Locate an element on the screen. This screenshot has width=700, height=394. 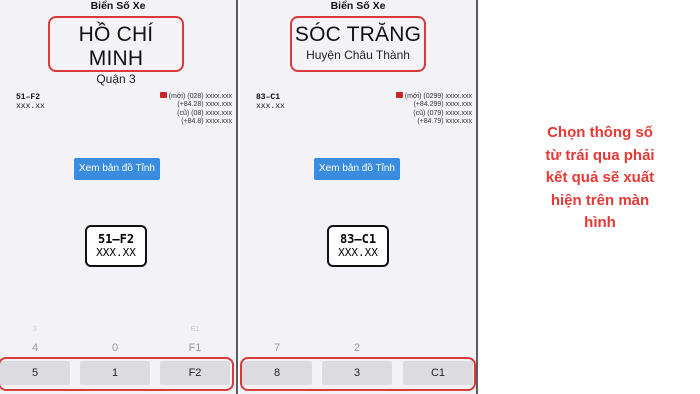
picker-option: F1 is located at coordinates (195, 348).